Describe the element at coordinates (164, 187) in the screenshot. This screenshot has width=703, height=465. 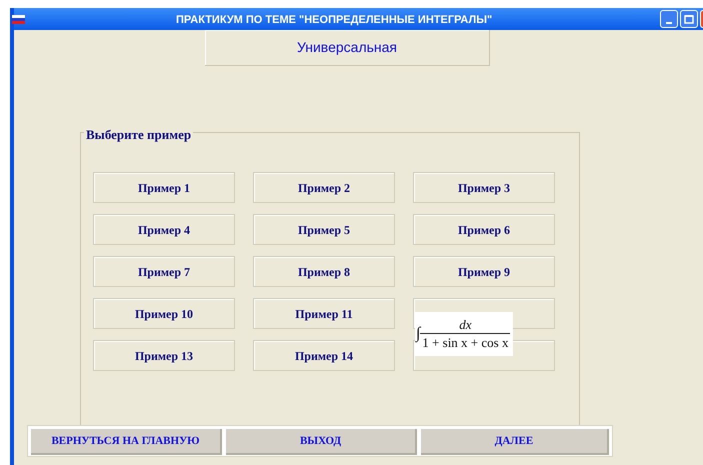
I see `example-button: Пример 1` at that location.